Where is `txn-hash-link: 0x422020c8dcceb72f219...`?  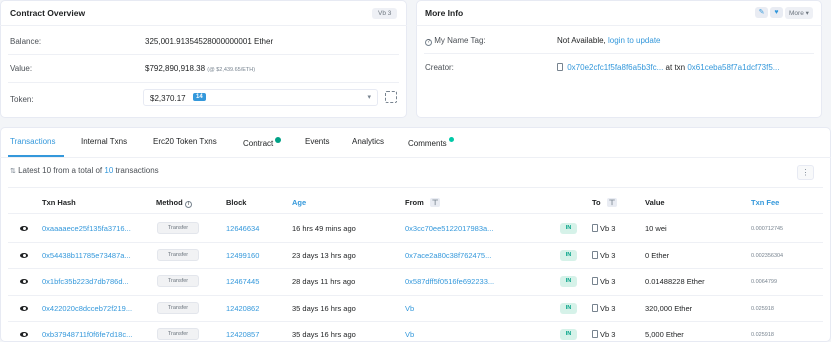 txn-hash-link: 0x422020c8dcceb72f219... is located at coordinates (87, 308).